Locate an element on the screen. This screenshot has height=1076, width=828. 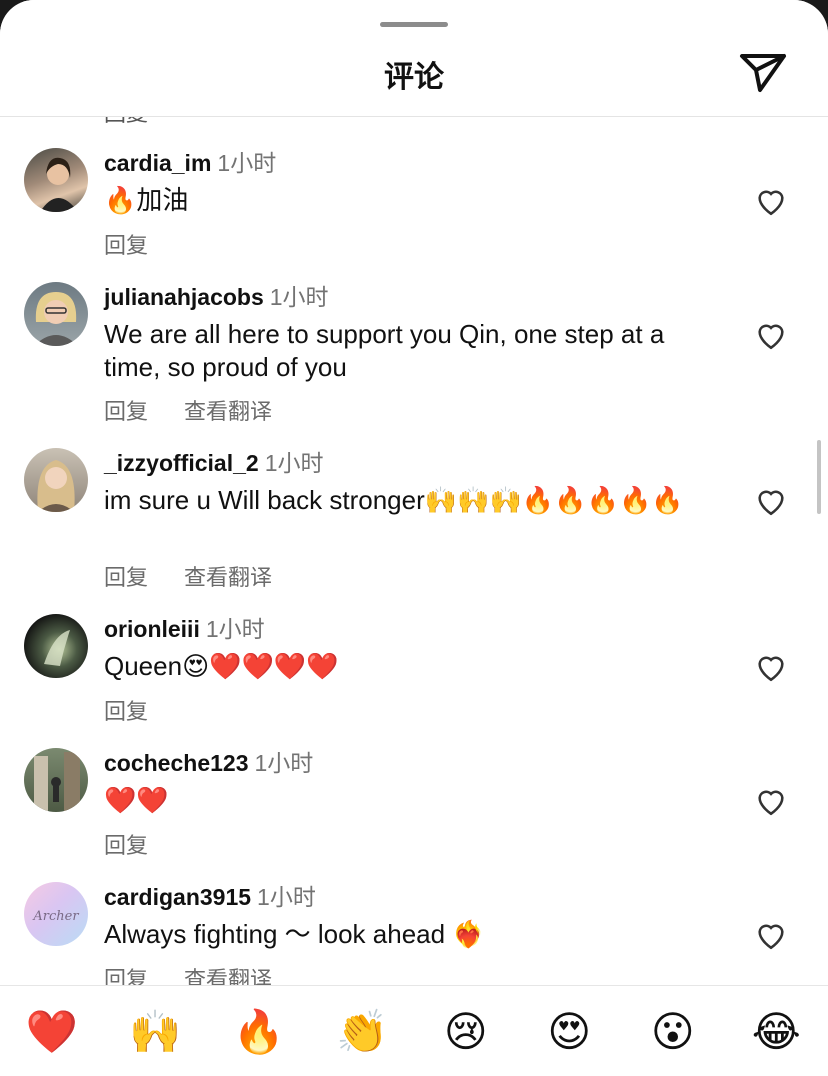
emoji-heart-button: ❤️ is located at coordinates (52, 1031).